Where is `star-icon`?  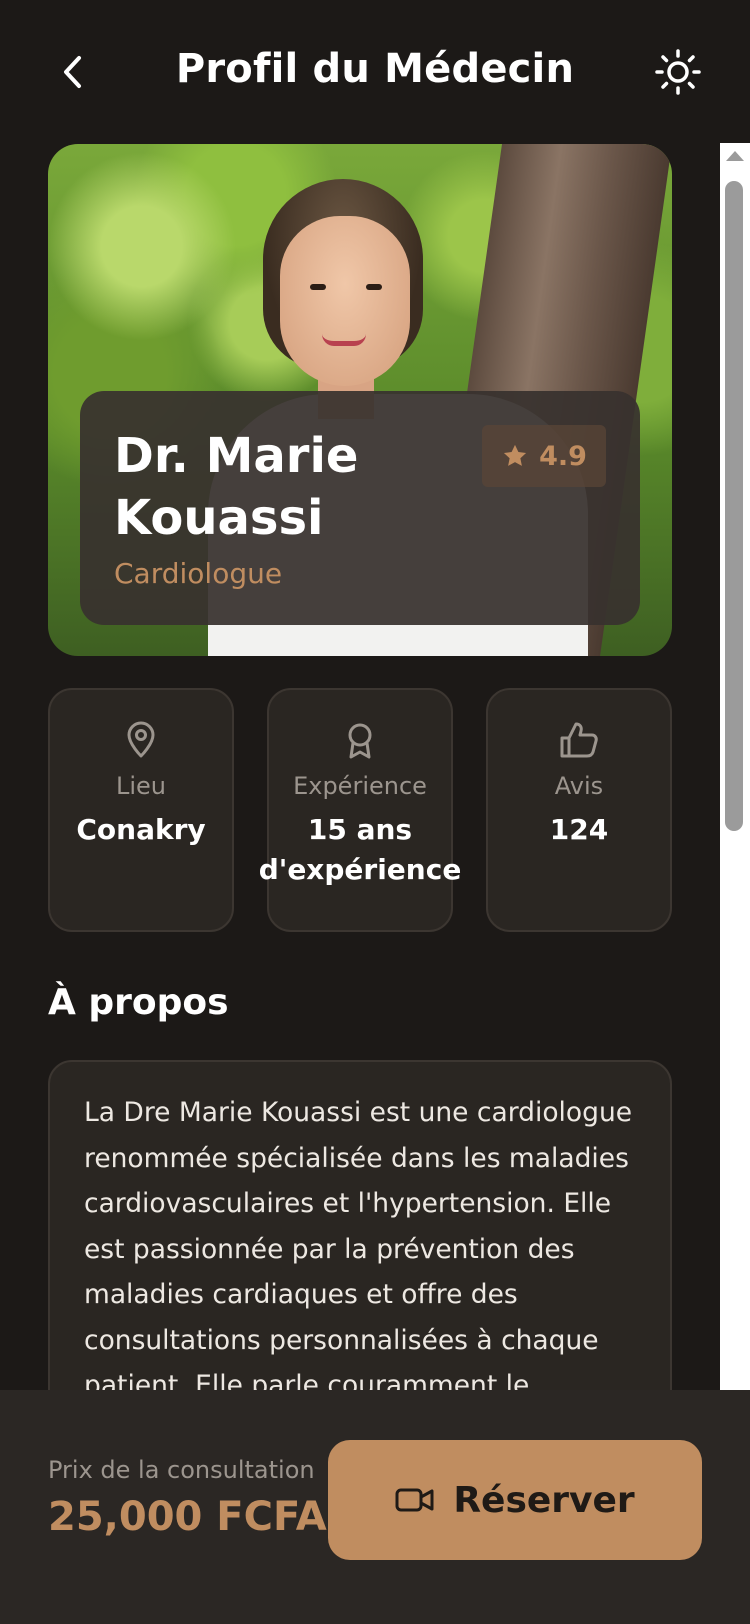
star-icon is located at coordinates (515, 455).